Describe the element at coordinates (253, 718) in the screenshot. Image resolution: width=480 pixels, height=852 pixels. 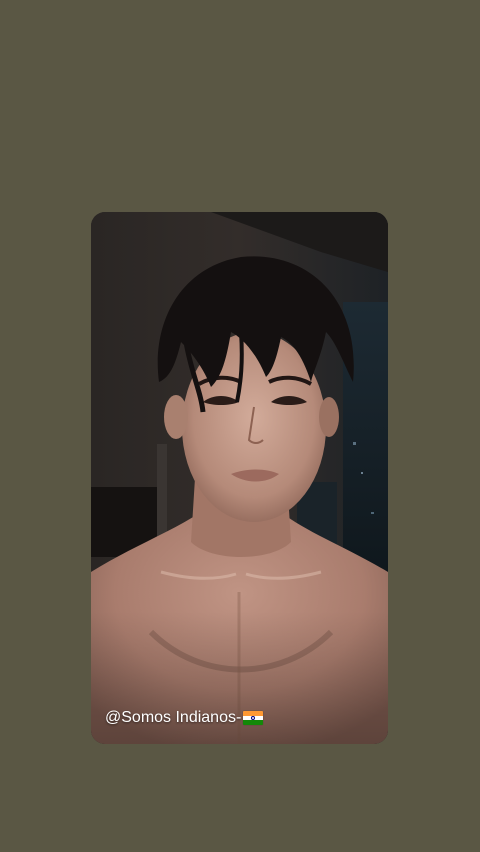
I see `india-flag-icon` at that location.